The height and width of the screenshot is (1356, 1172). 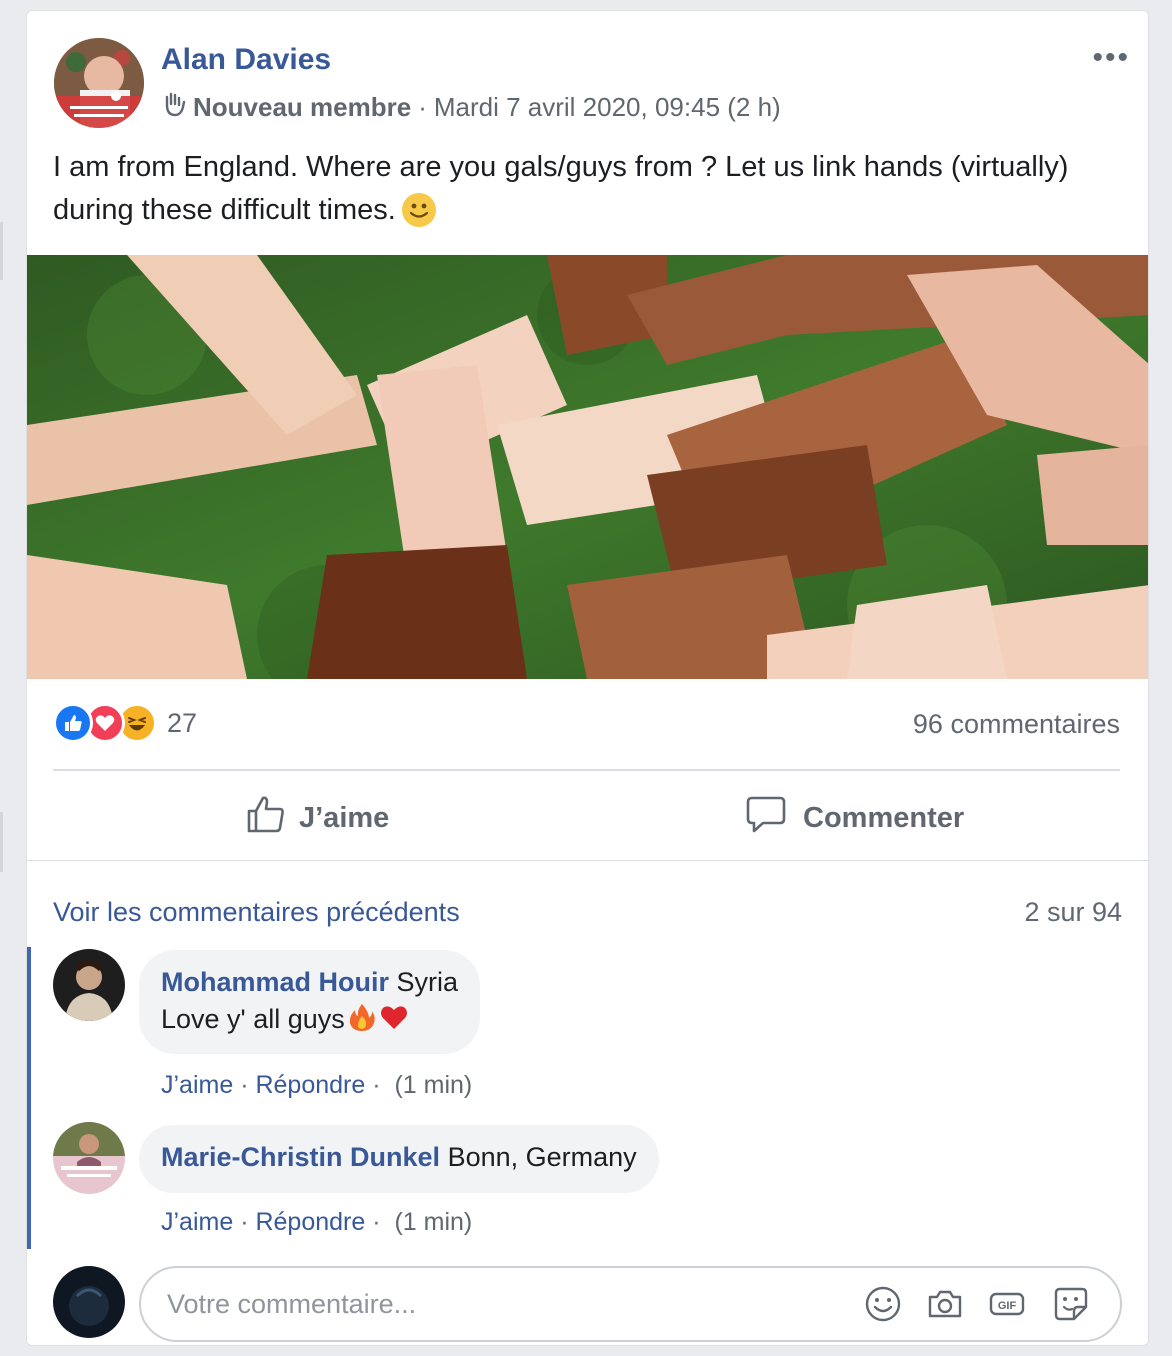 What do you see at coordinates (246, 60) in the screenshot?
I see `author-name: Alan Davies` at bounding box center [246, 60].